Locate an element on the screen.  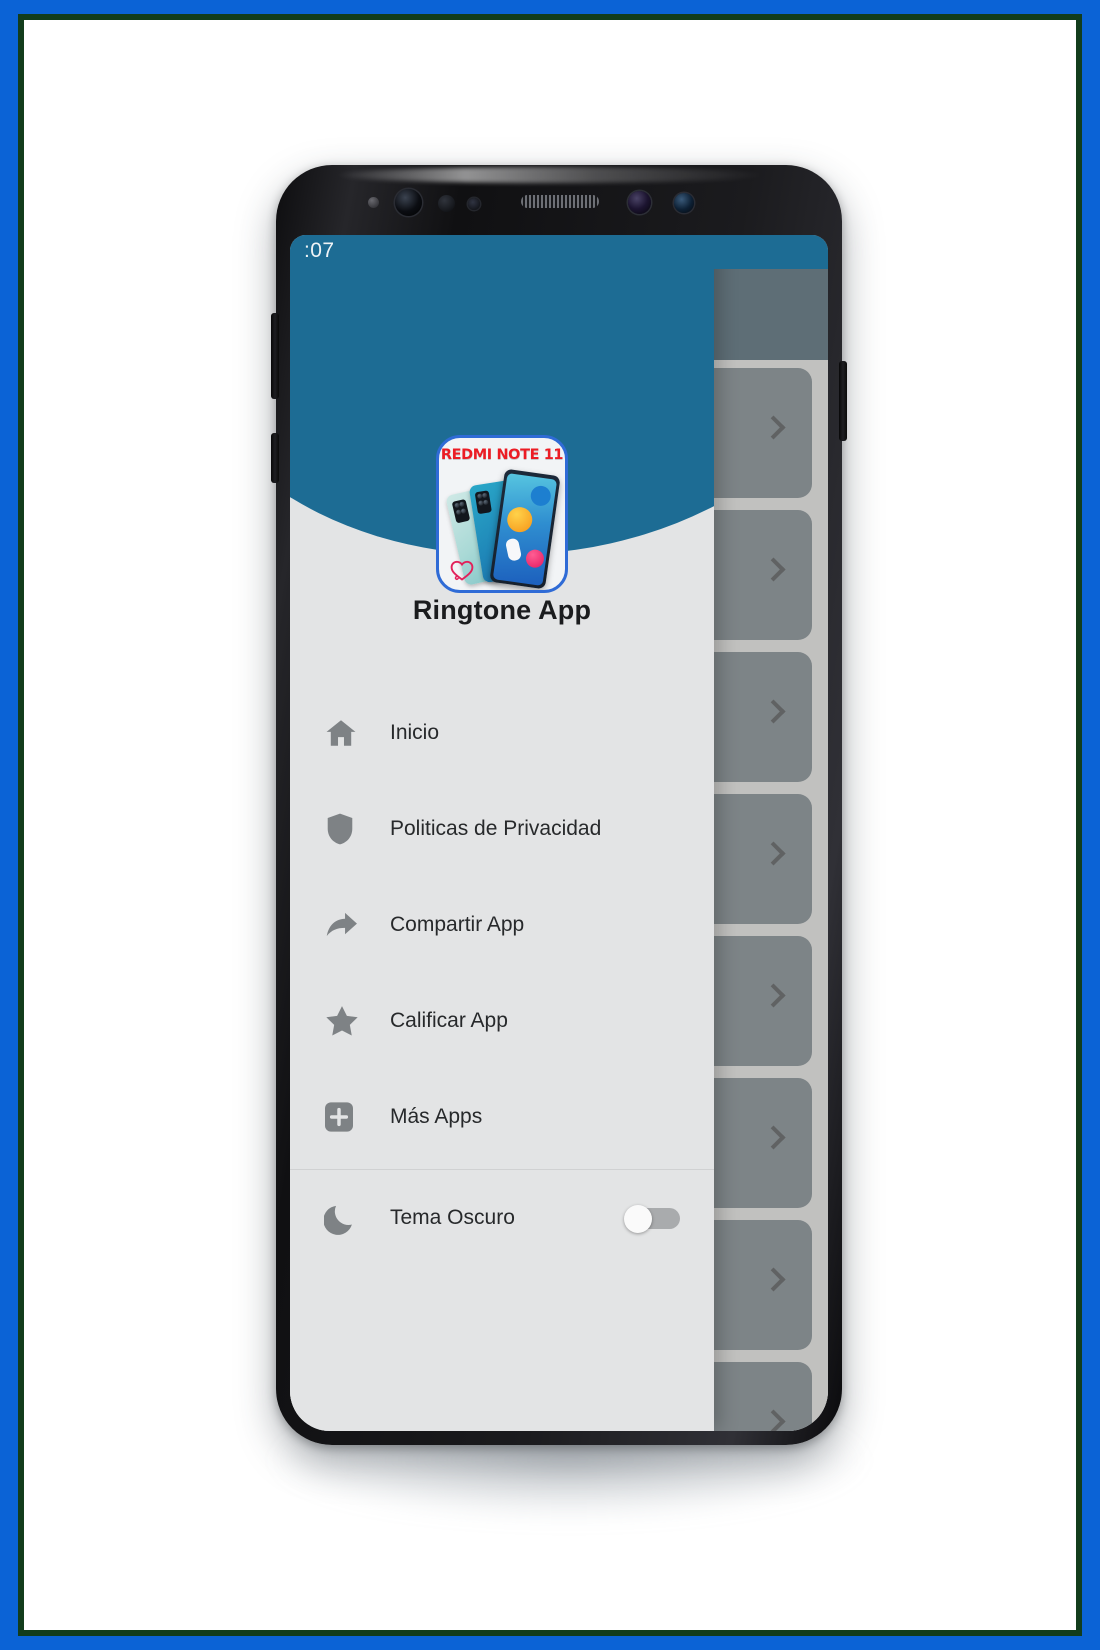
sidebar-item-label: Compartir App is located at coordinates (457, 924).